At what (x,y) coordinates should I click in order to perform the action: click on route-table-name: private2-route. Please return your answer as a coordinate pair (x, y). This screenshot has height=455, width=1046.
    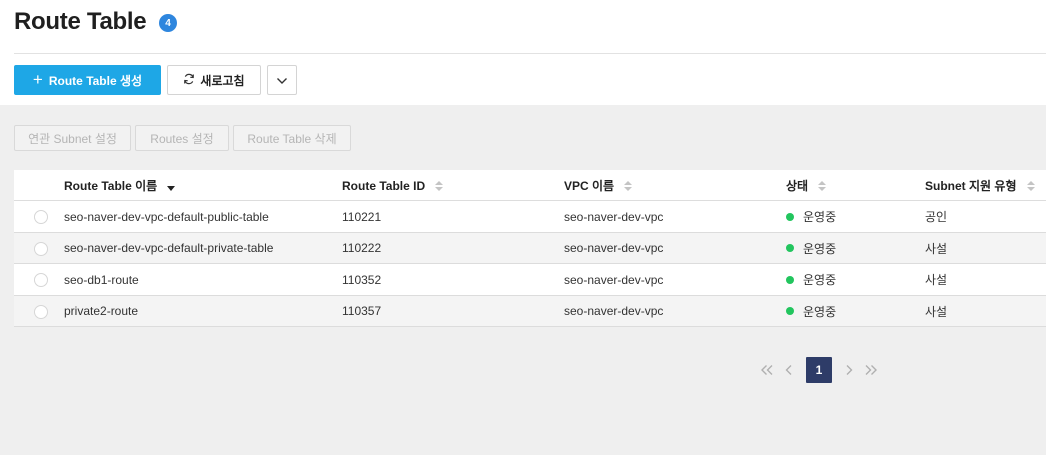
    Looking at the image, I should click on (101, 311).